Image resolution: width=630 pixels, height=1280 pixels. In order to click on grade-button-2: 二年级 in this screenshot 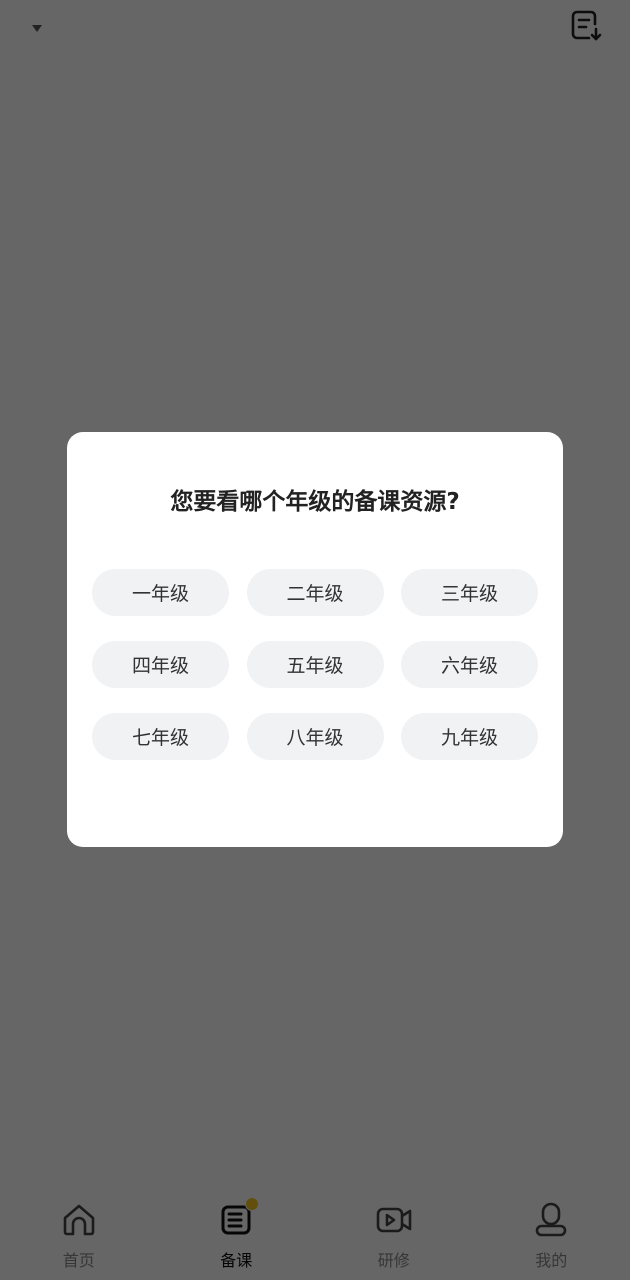, I will do `click(315, 592)`.